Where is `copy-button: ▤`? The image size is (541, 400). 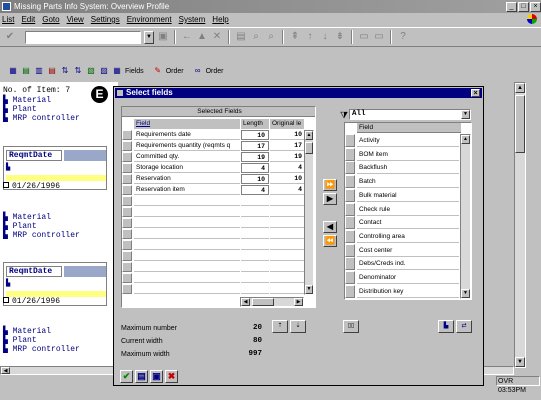 copy-button: ▤ is located at coordinates (141, 376).